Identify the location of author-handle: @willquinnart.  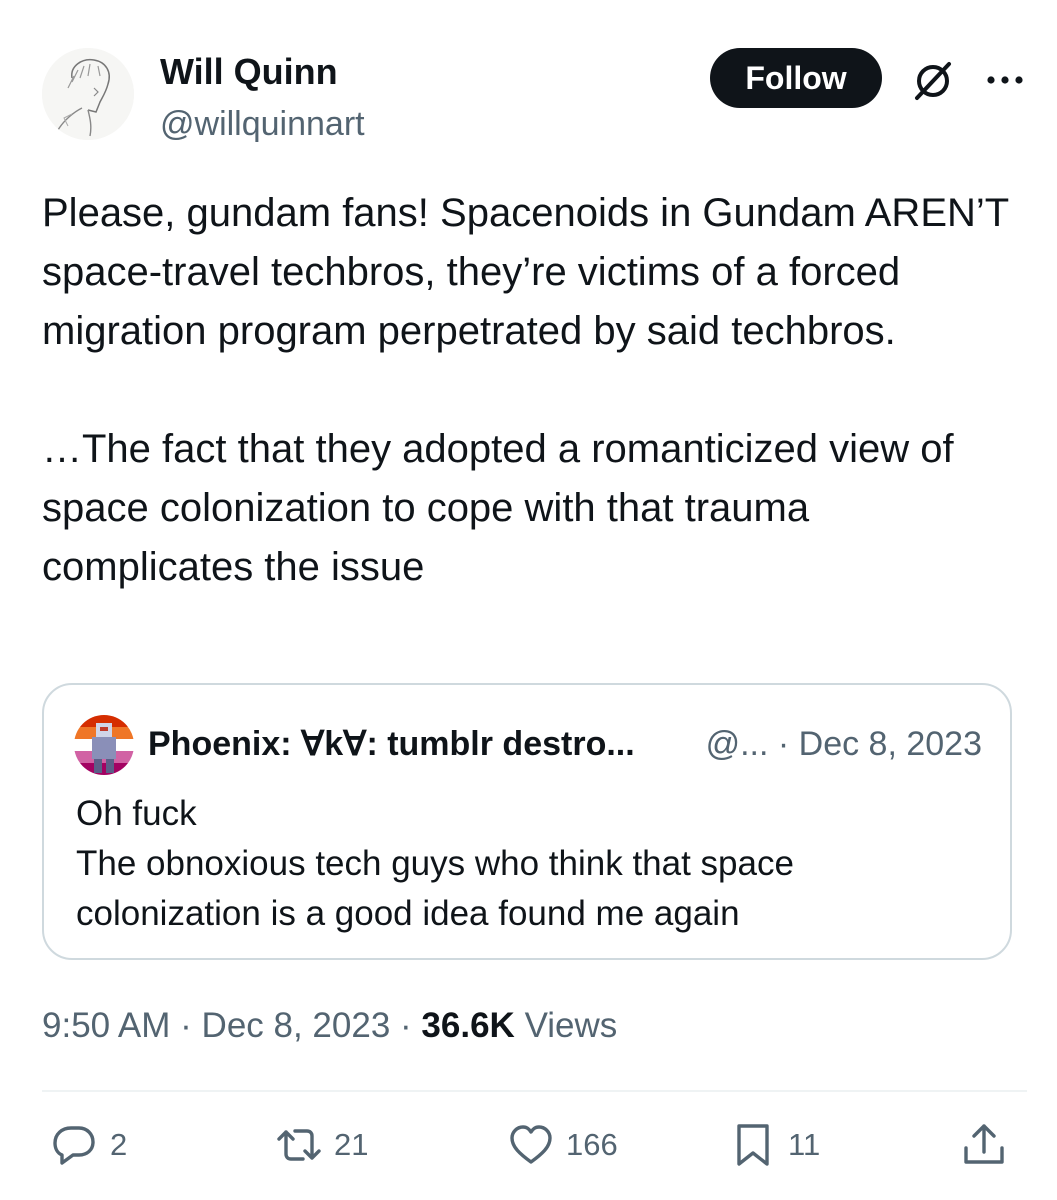
(262, 124).